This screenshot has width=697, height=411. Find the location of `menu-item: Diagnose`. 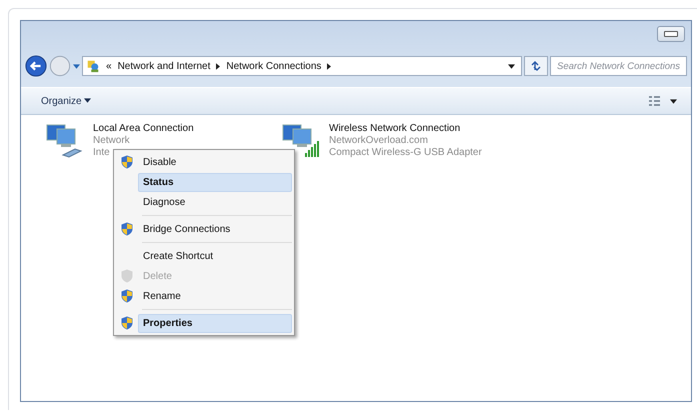

menu-item: Diagnose is located at coordinates (215, 202).